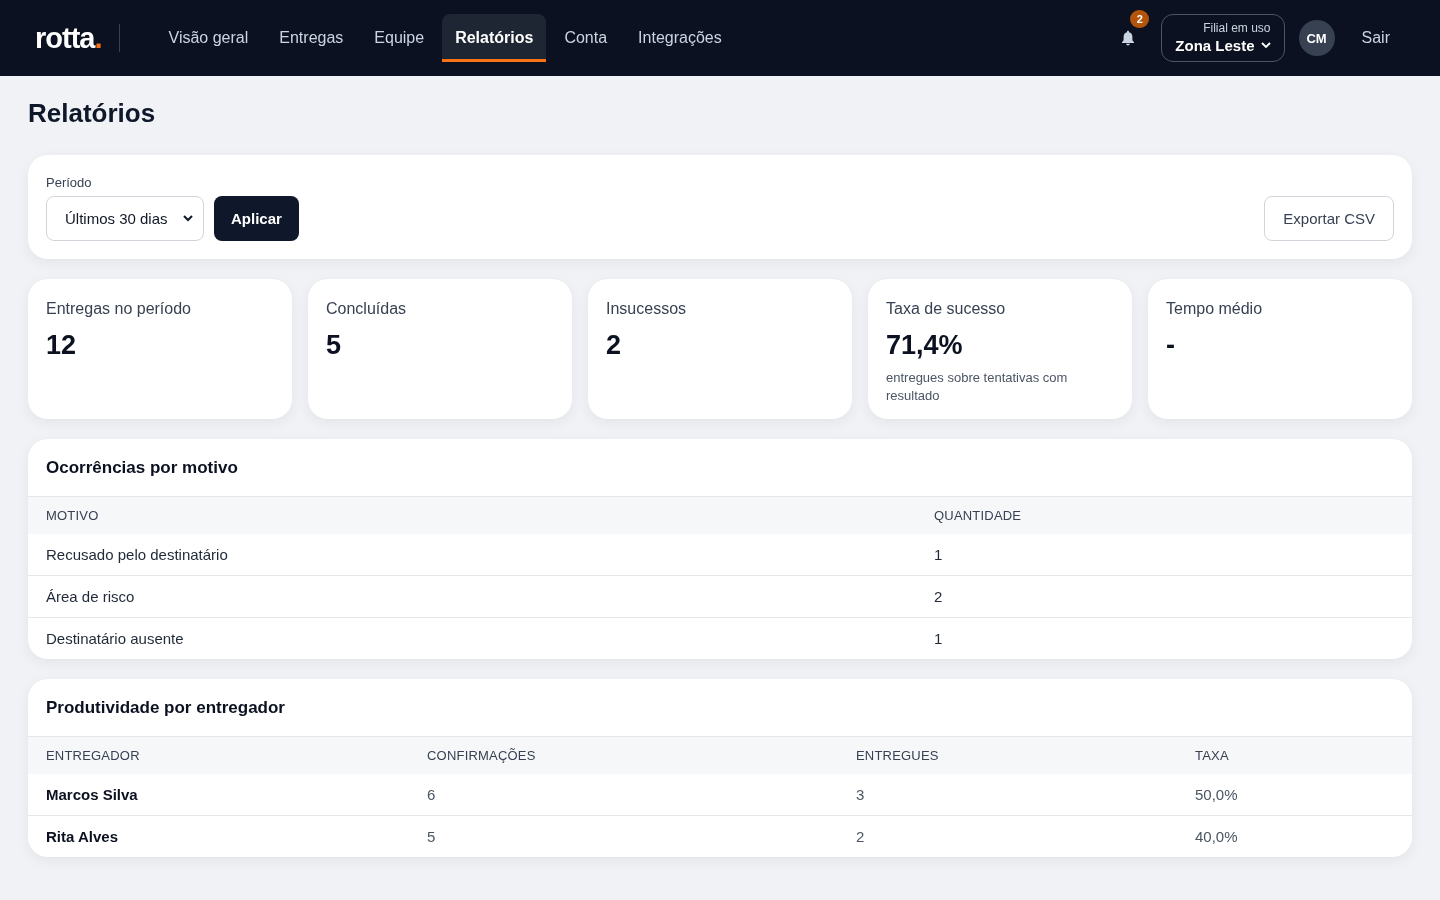  I want to click on column-header: ENTREGUES, so click(897, 755).